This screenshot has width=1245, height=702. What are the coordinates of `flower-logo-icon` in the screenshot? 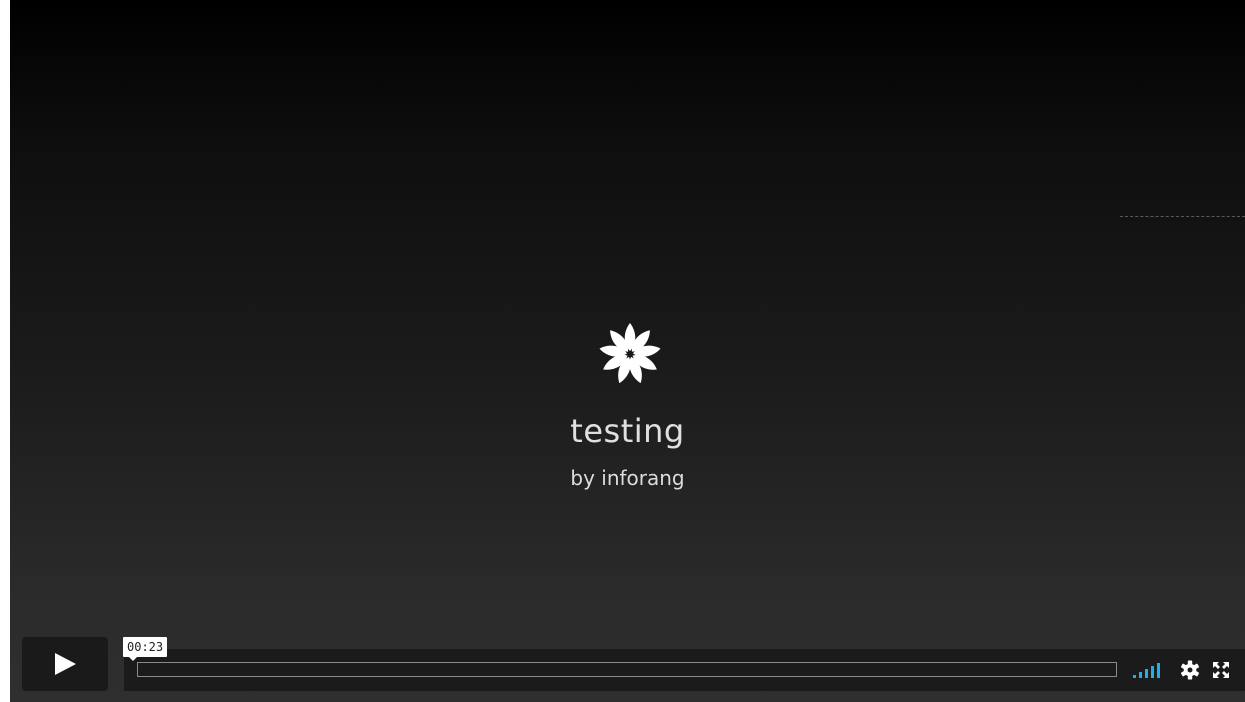 It's located at (630, 353).